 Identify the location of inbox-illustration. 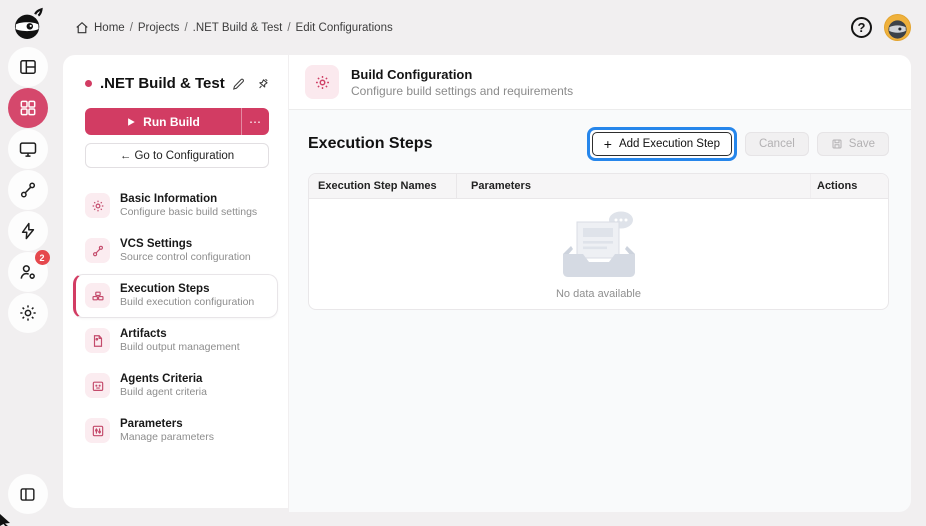
(598, 244).